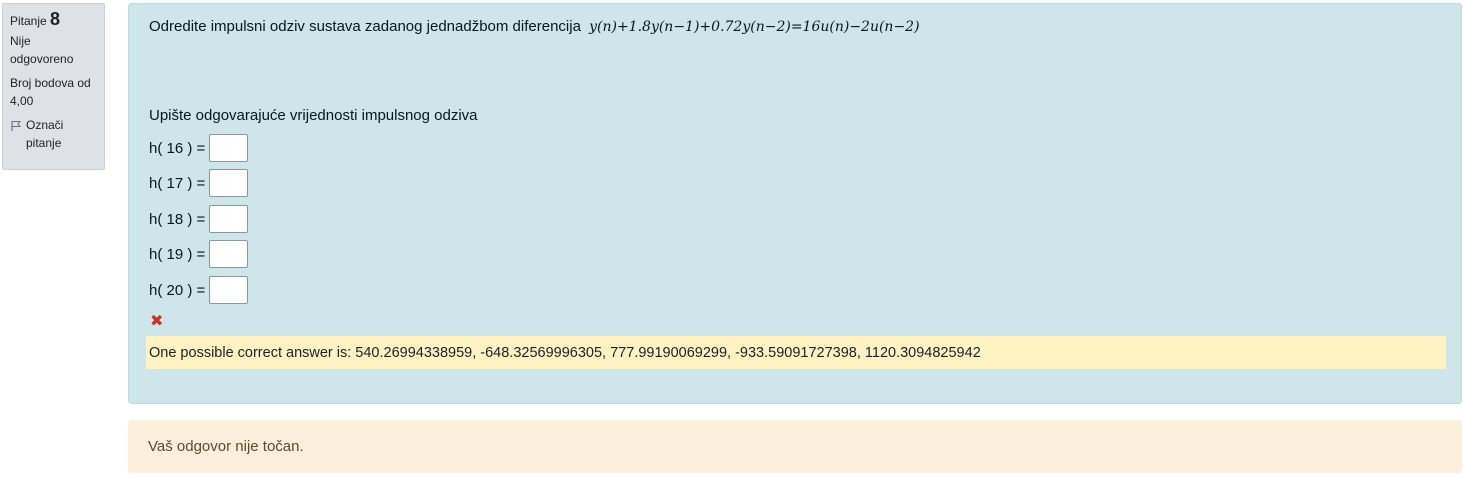  I want to click on answer-row: h( 18 ) =, so click(199, 219).